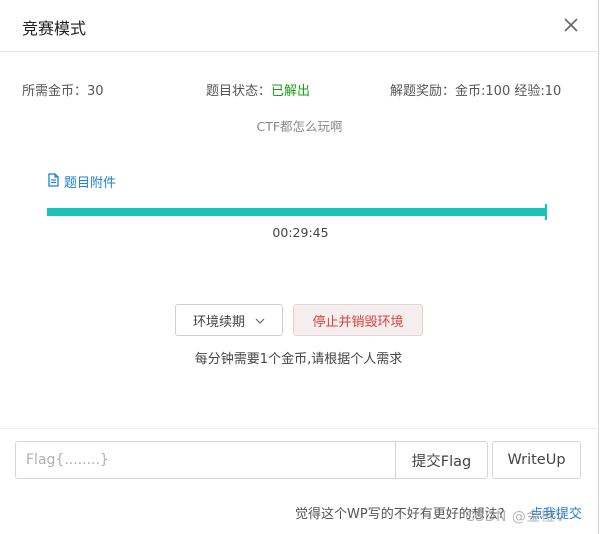  What do you see at coordinates (299, 26) in the screenshot?
I see `dialog-header: 竞赛模式` at bounding box center [299, 26].